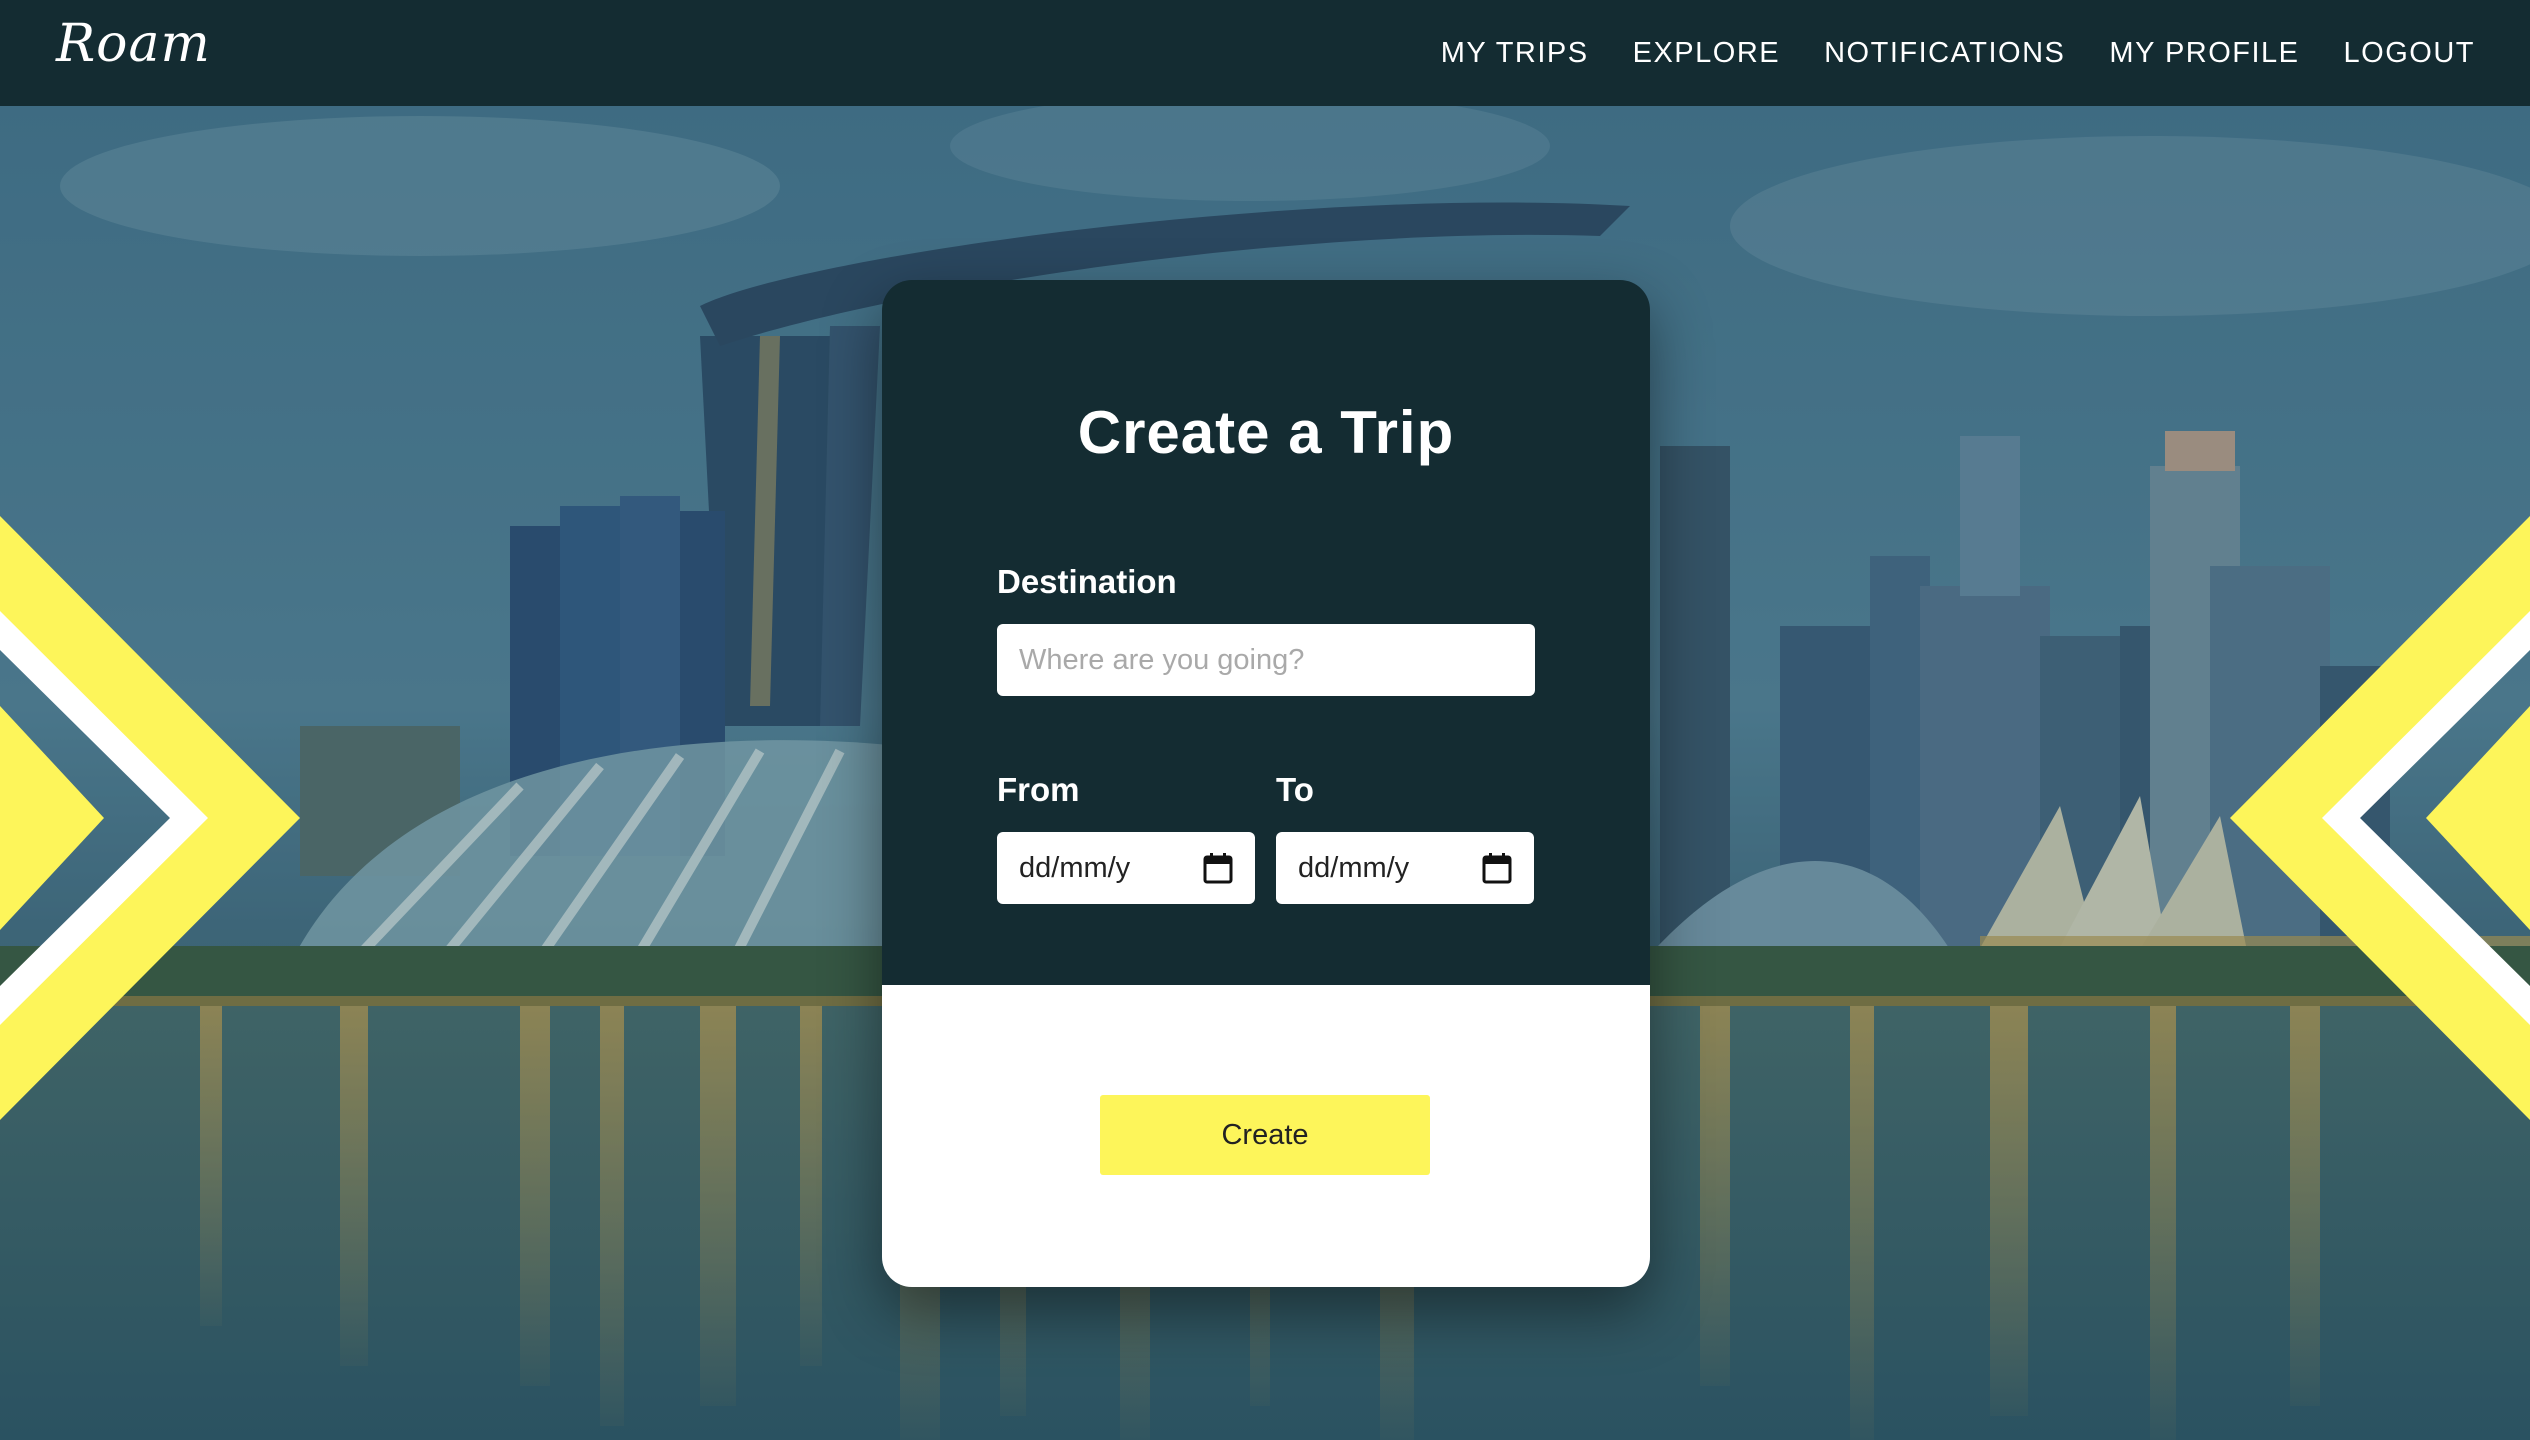  I want to click on nav-my-profile: MY PROFILE, so click(2204, 53).